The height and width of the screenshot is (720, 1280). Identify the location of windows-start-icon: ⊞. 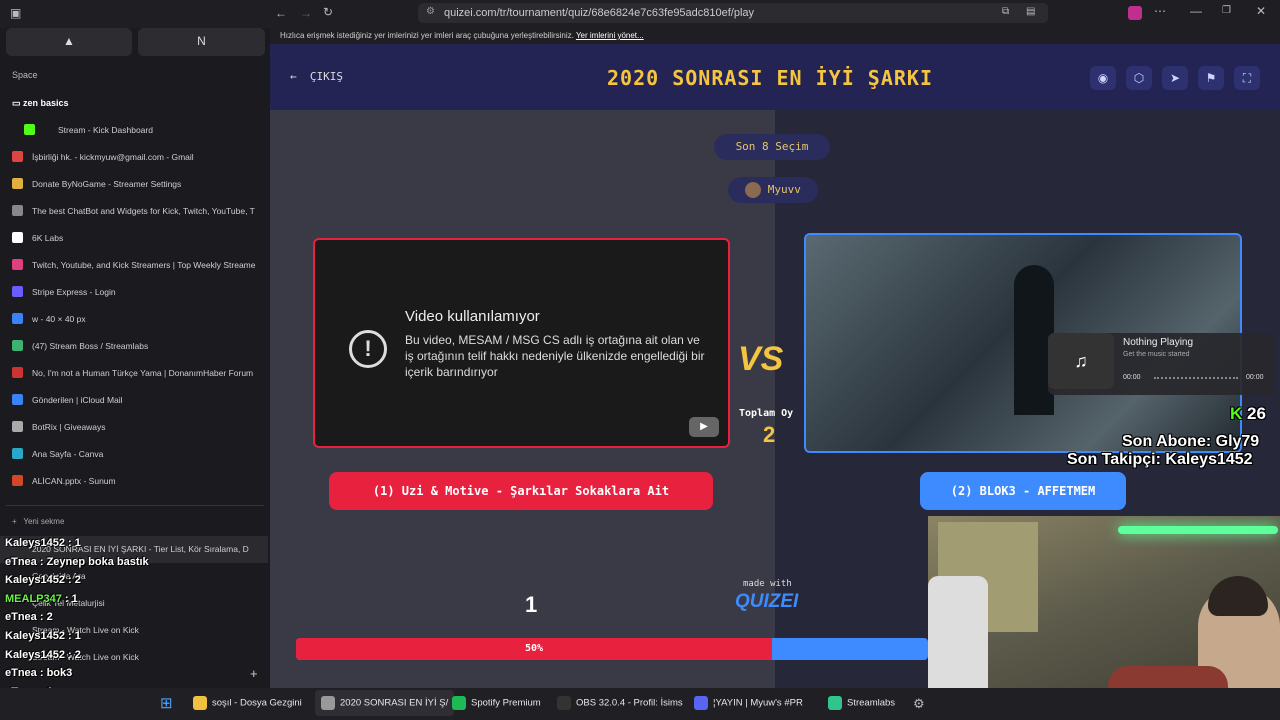
(168, 704).